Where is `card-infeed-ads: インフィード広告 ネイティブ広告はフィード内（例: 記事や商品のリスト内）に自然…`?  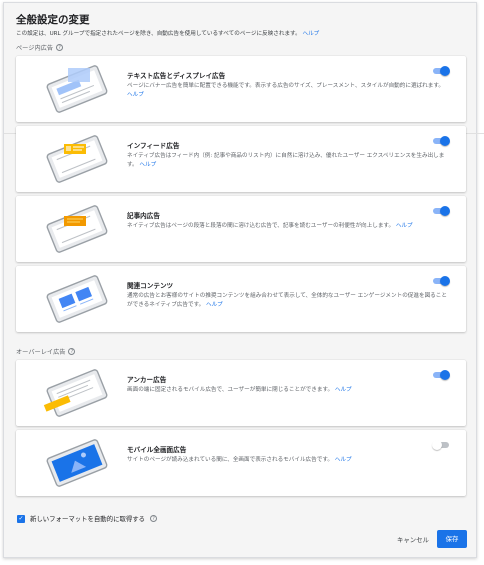 card-infeed-ads: インフィード広告 ネイティブ広告はフィード内（例: 記事や商品のリスト内）に自然… is located at coordinates (241, 159).